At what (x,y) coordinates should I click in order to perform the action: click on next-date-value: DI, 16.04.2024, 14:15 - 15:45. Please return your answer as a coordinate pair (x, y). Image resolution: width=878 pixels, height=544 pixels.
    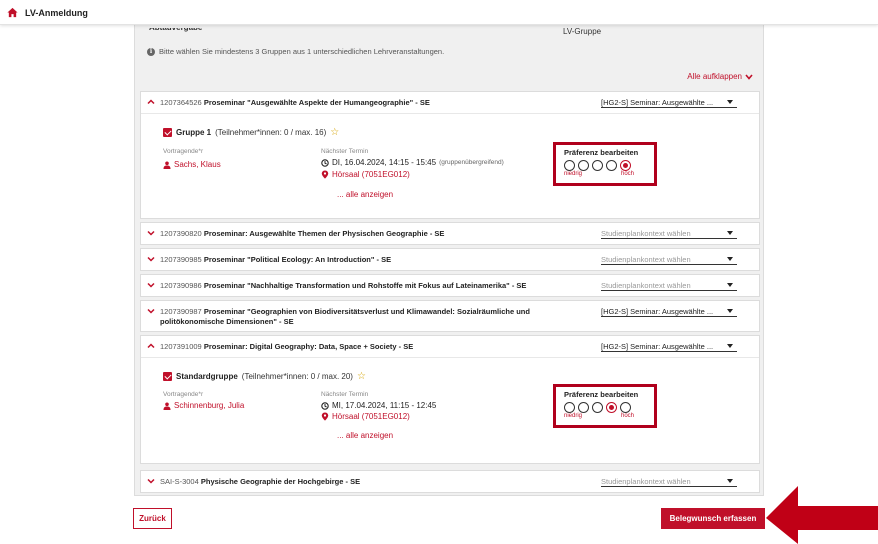
    Looking at the image, I should click on (384, 162).